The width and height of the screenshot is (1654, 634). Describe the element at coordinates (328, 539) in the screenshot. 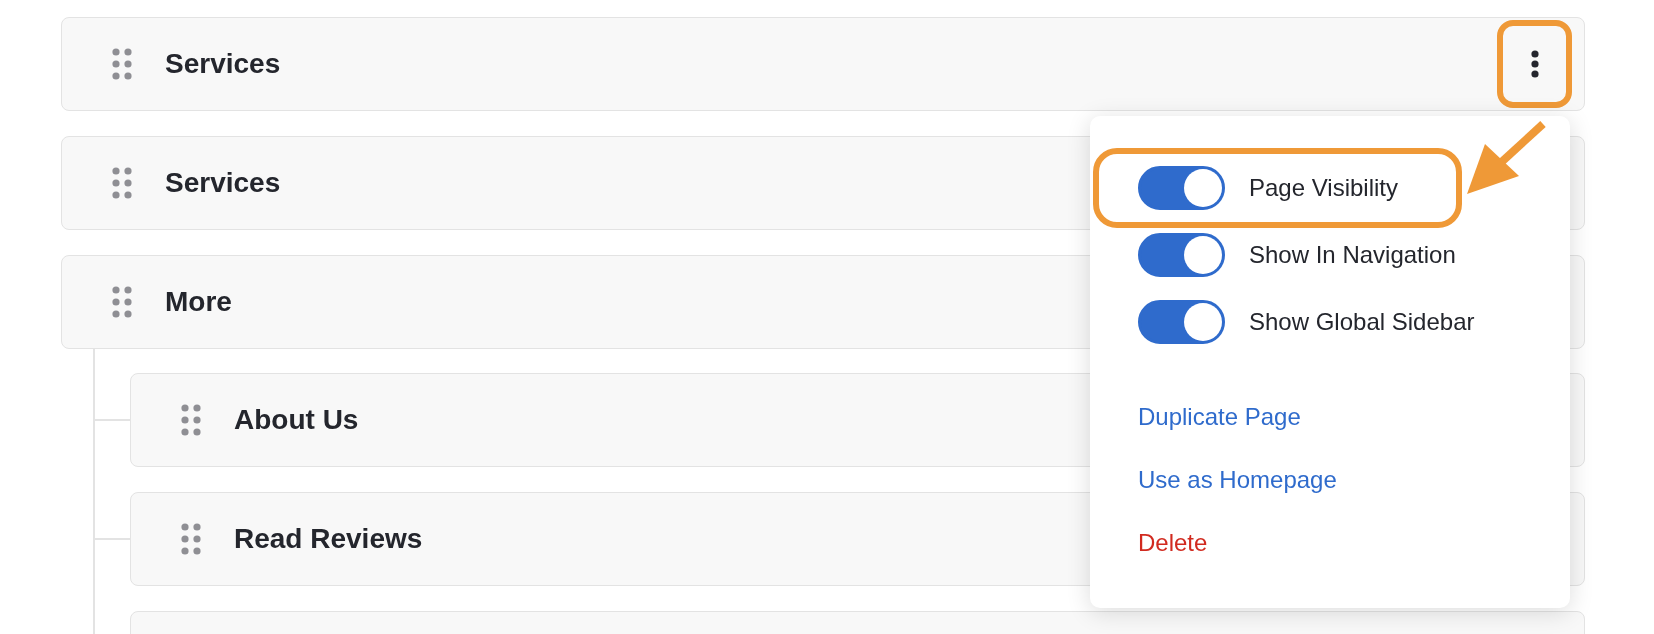

I see `page-title: Read Reviews` at that location.